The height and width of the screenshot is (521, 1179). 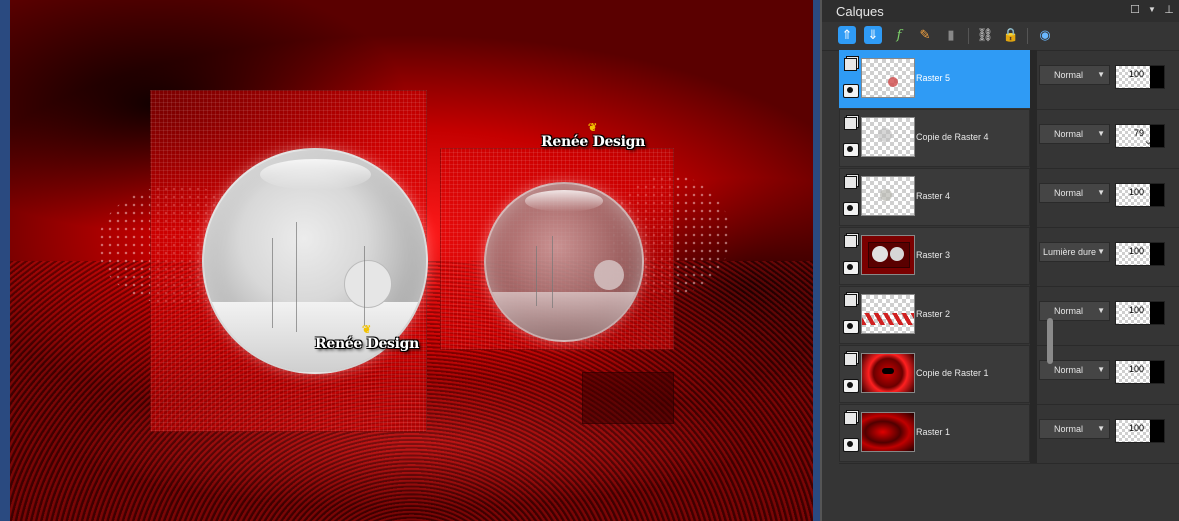 What do you see at coordinates (1070, 252) in the screenshot?
I see `blend-mode-value: Lumière dure` at bounding box center [1070, 252].